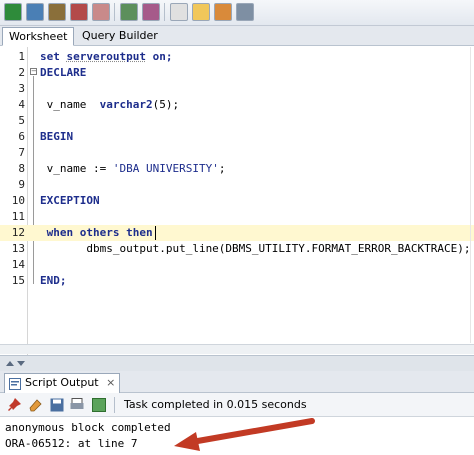  What do you see at coordinates (21, 136) in the screenshot?
I see `line-number: 6` at bounding box center [21, 136].